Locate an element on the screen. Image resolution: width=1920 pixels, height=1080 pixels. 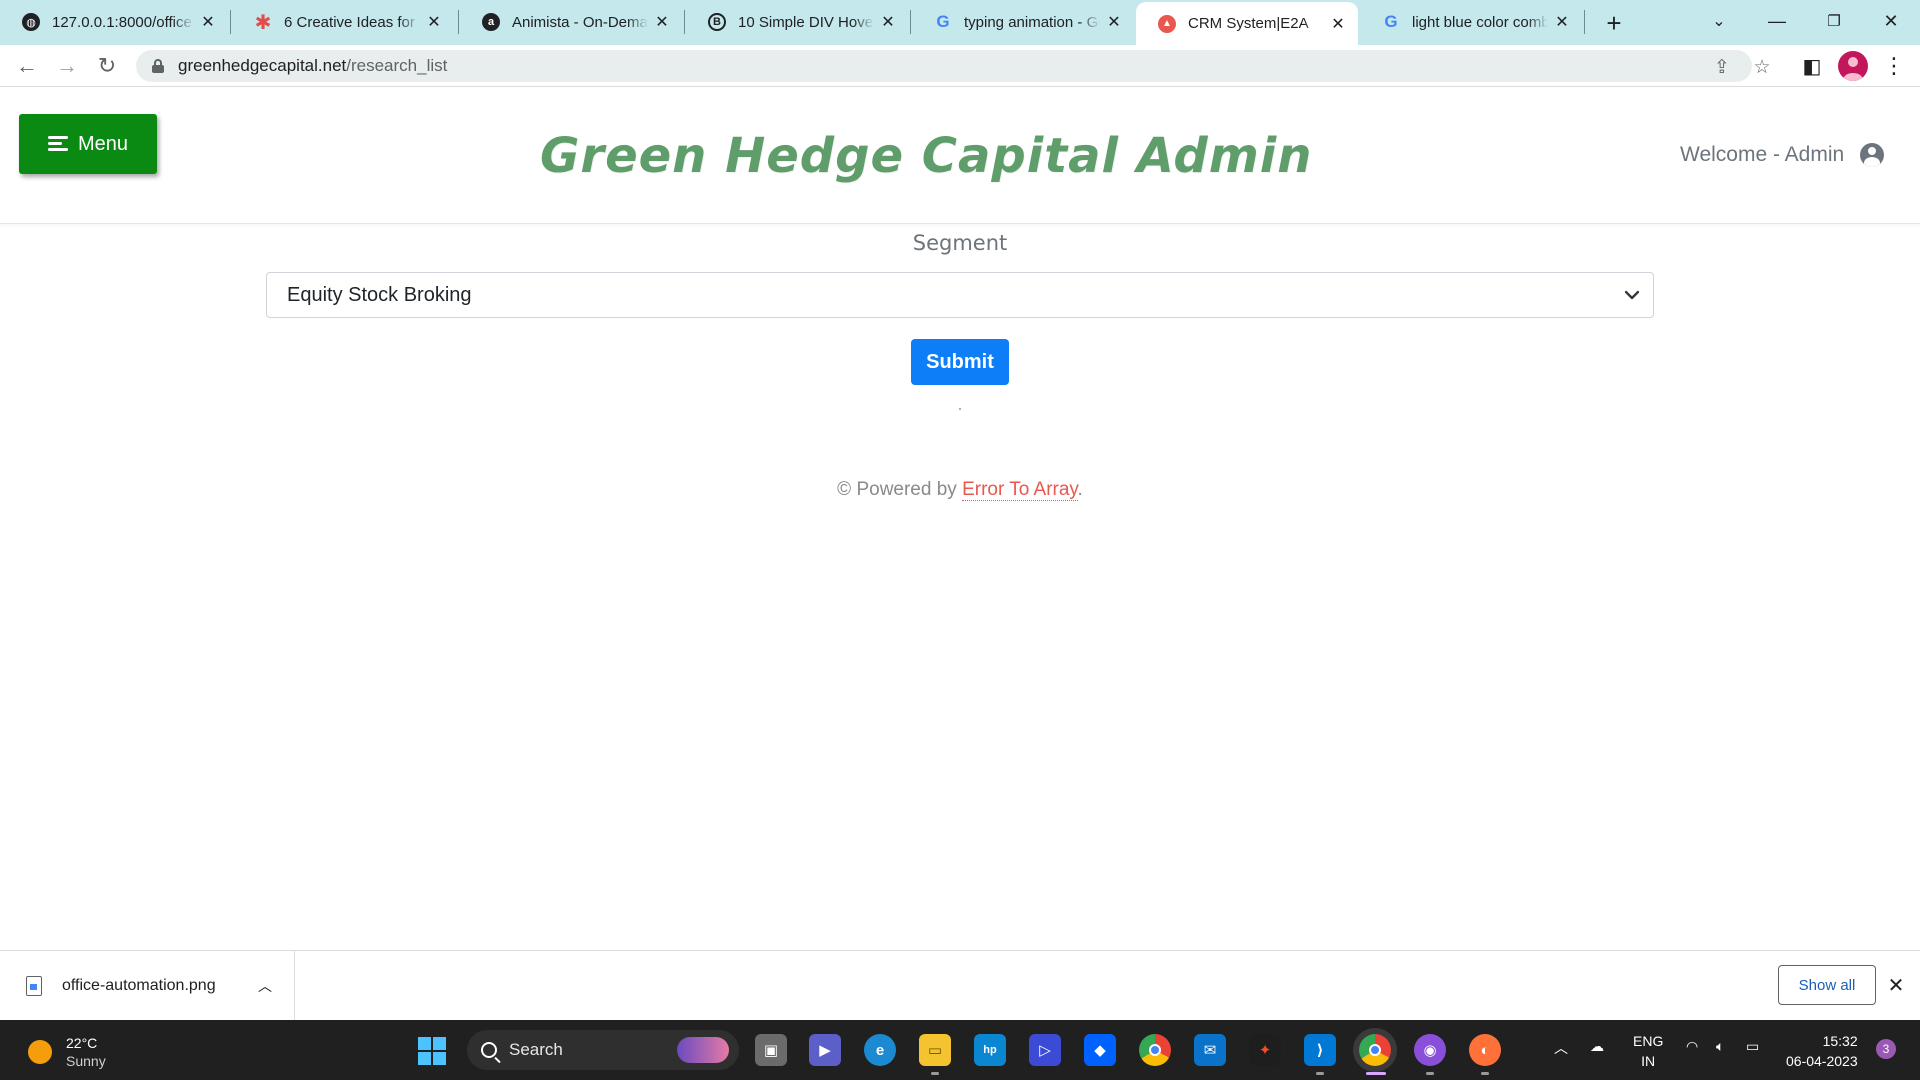
taskbar-search: Search is located at coordinates (603, 1050).